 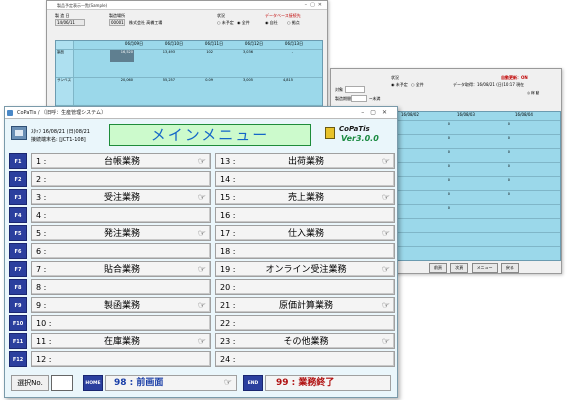 I want to click on schedule-row: 製品 16,520 13,493 102 3,036 -, so click(x=189, y=55).